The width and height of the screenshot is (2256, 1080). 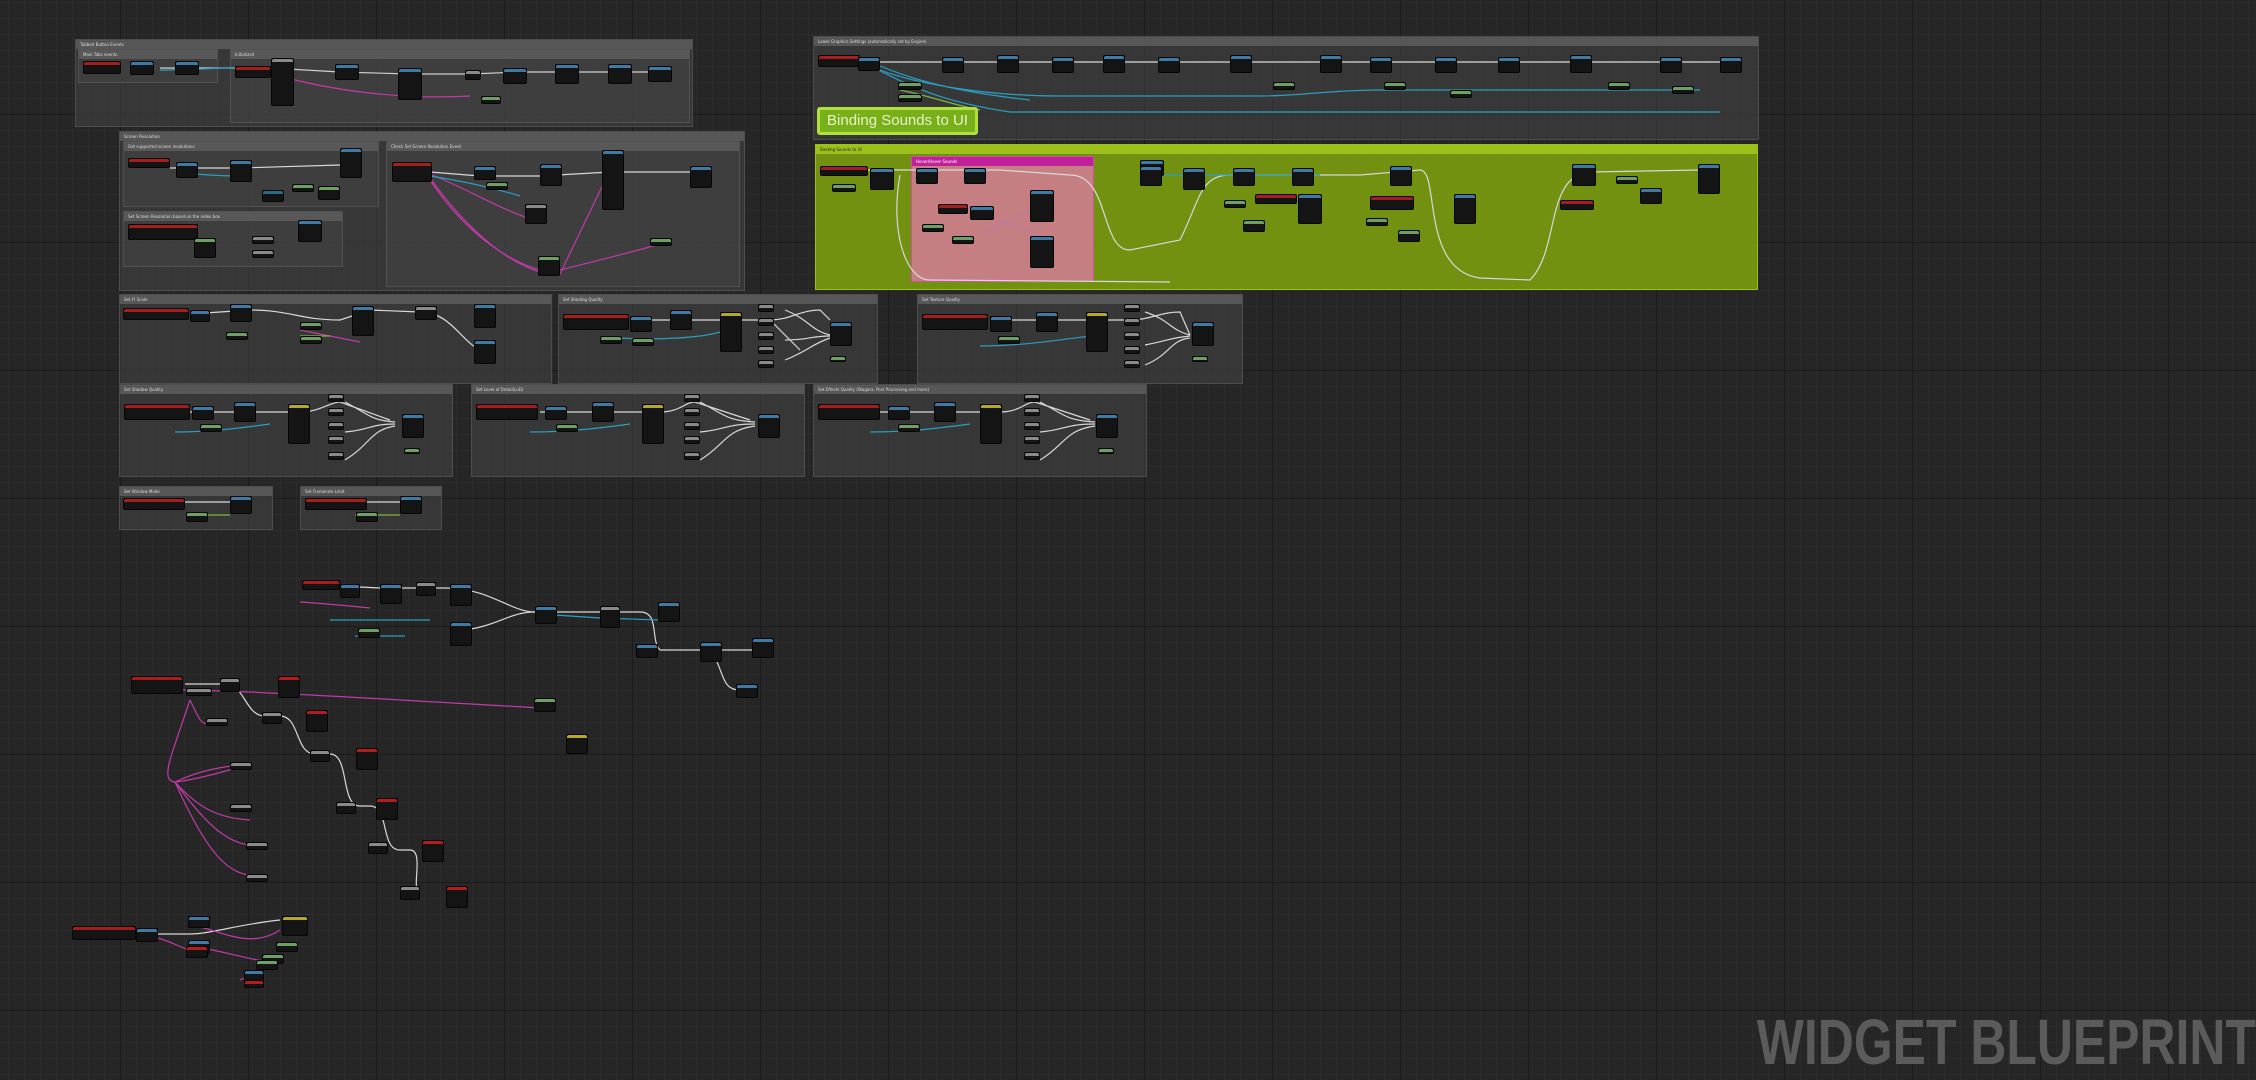 What do you see at coordinates (273, 196) in the screenshot?
I see `cast-node` at bounding box center [273, 196].